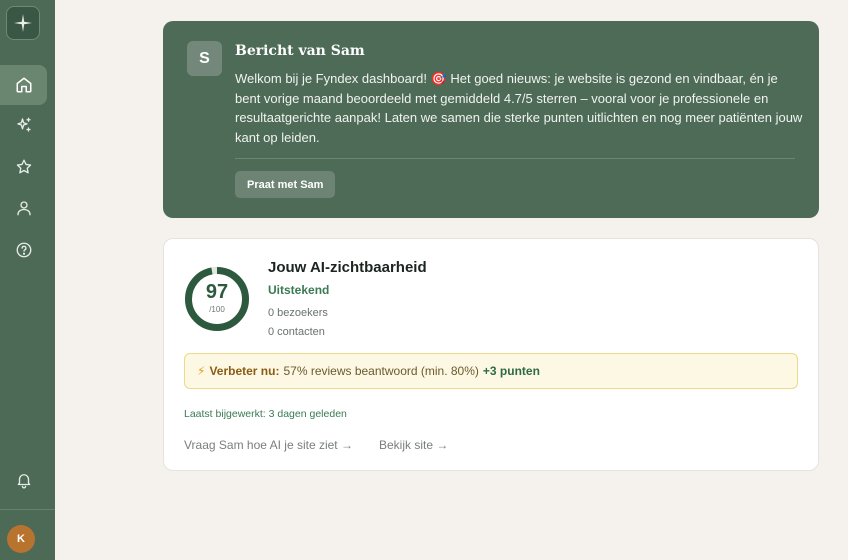  I want to click on visibility-title: Jouw AI-zichtbaarheid, so click(347, 267).